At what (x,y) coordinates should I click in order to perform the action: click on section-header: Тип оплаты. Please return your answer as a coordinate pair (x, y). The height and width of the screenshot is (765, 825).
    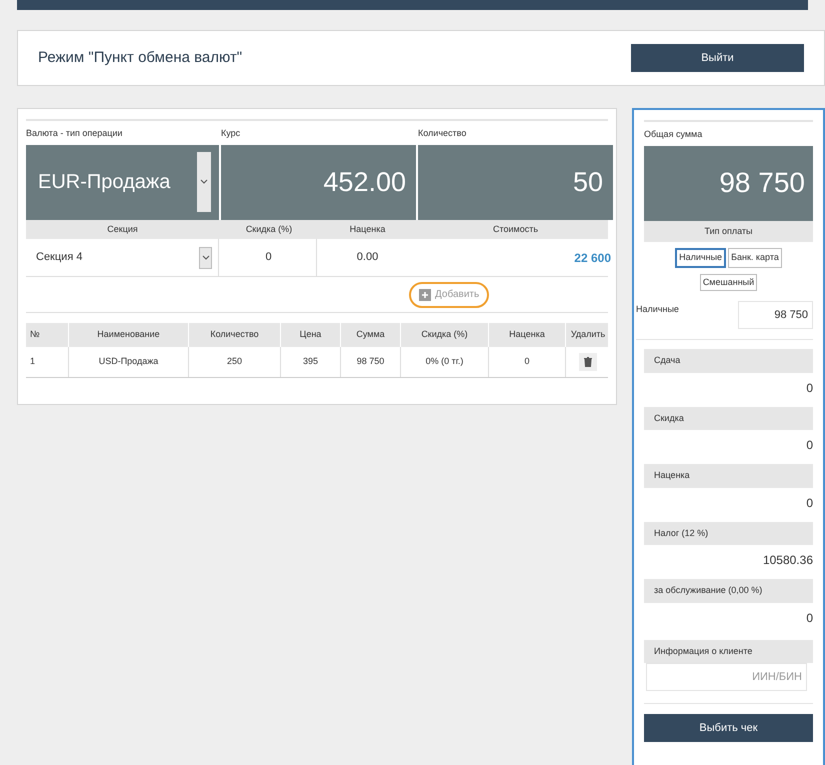
    Looking at the image, I should click on (728, 231).